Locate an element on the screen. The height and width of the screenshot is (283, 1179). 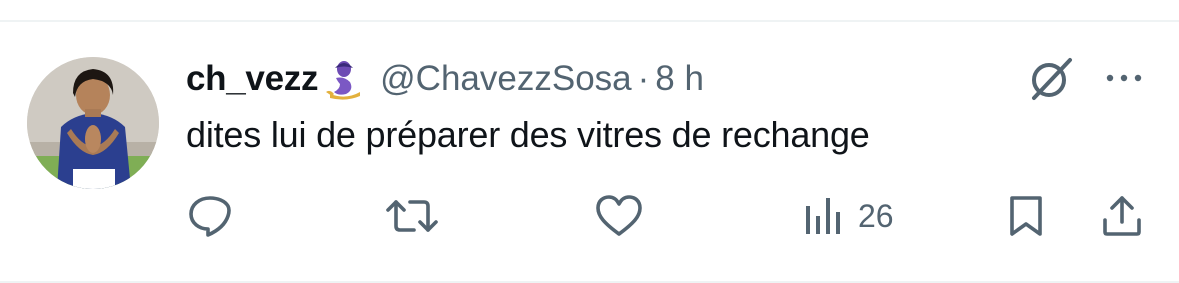
bookmark-icon is located at coordinates (1026, 216).